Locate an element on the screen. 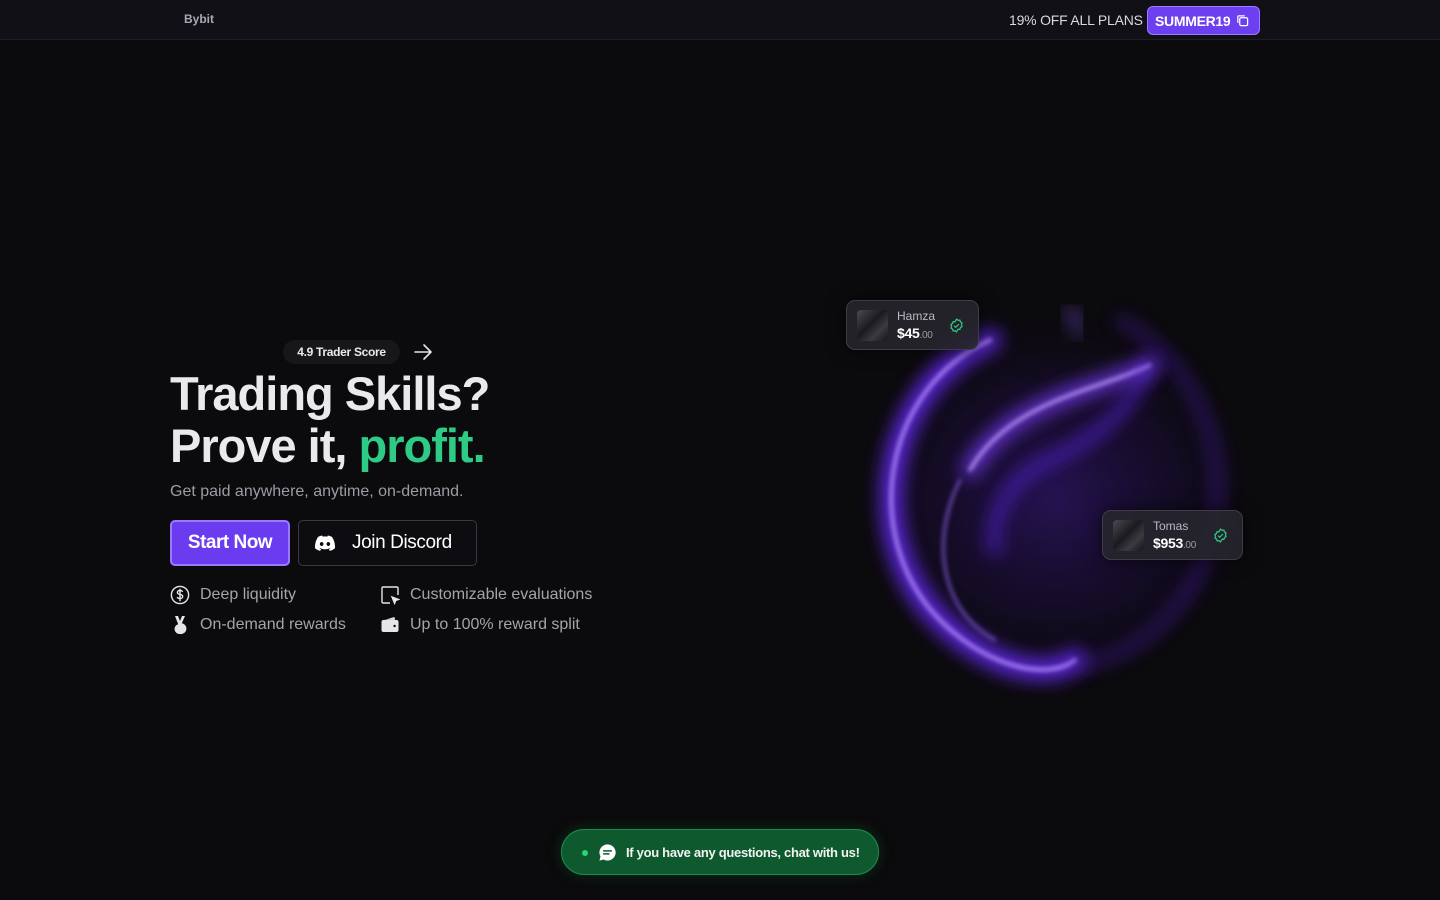  chat-bubble-icon is located at coordinates (607, 852).